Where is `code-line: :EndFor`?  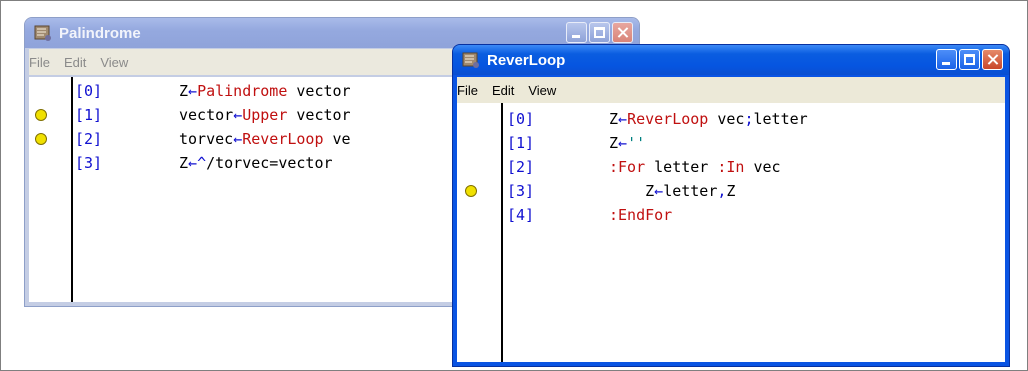
code-line: :EndFor is located at coordinates (640, 215).